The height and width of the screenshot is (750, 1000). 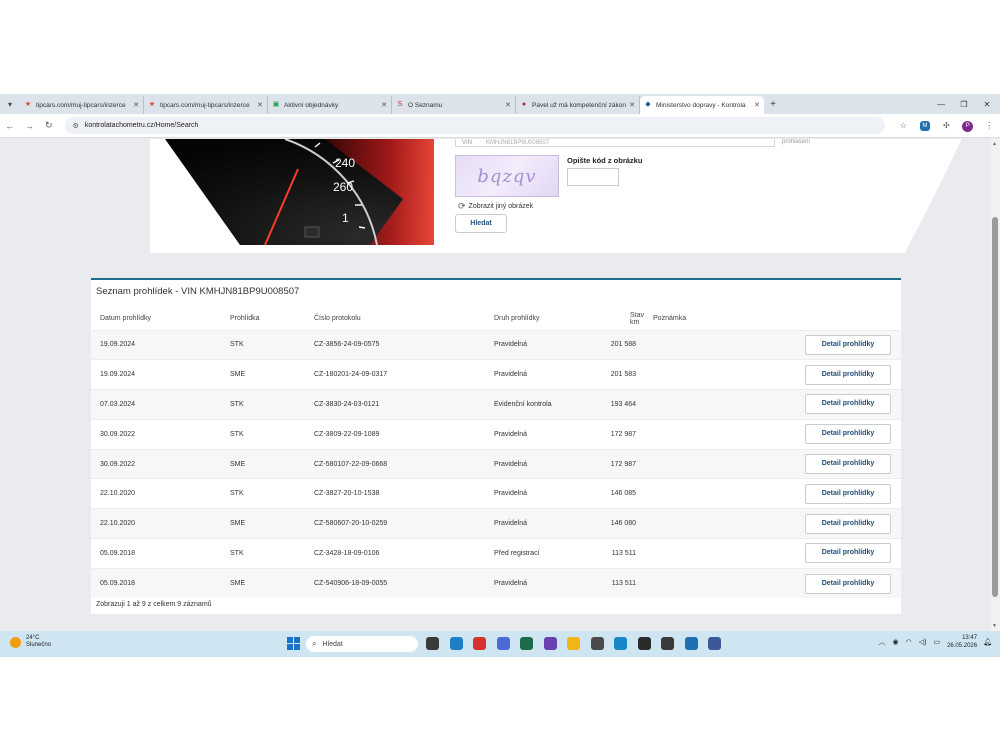 I want to click on results-title: Seznam prohlídek - VIN KMHJN81BP9U008507, so click(x=198, y=291).